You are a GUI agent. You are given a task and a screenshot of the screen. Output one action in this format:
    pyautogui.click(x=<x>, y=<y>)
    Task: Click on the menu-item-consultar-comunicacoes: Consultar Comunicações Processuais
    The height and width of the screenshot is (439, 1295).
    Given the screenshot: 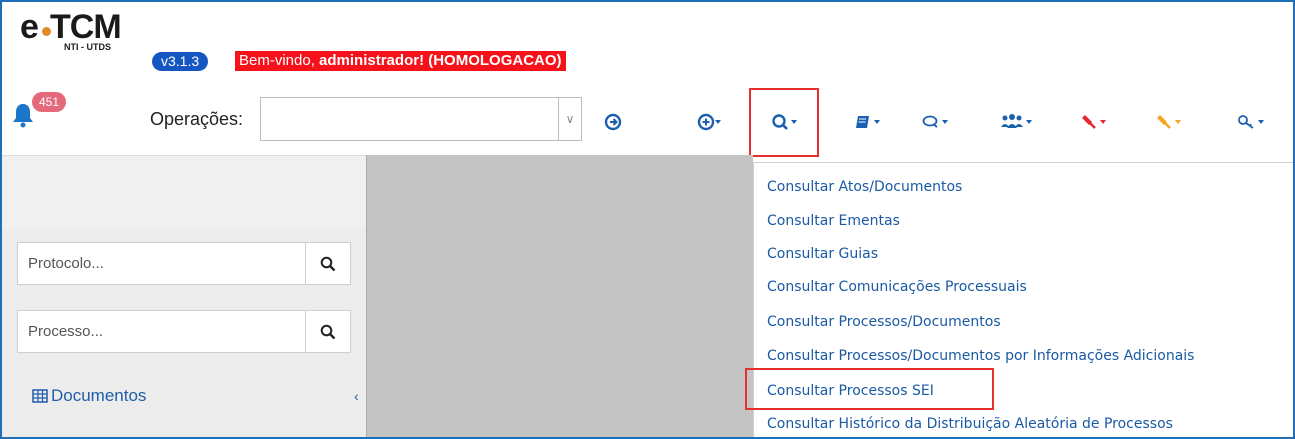 What is the action you would take?
    pyautogui.click(x=897, y=287)
    